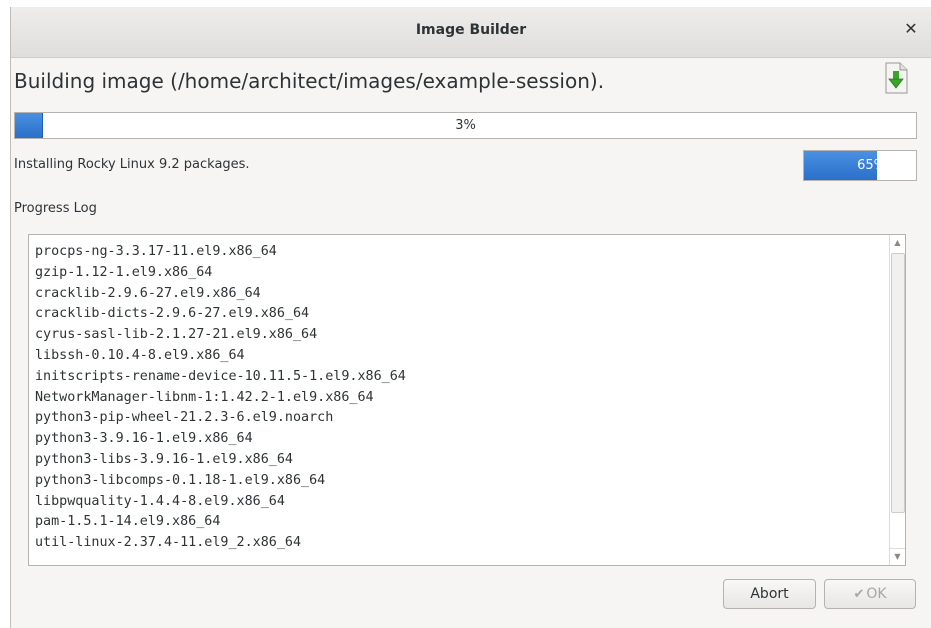 The width and height of the screenshot is (931, 628). What do you see at coordinates (160, 501) in the screenshot?
I see `log-line: libpwquality-1.4.4-8.el9.x86_64` at bounding box center [160, 501].